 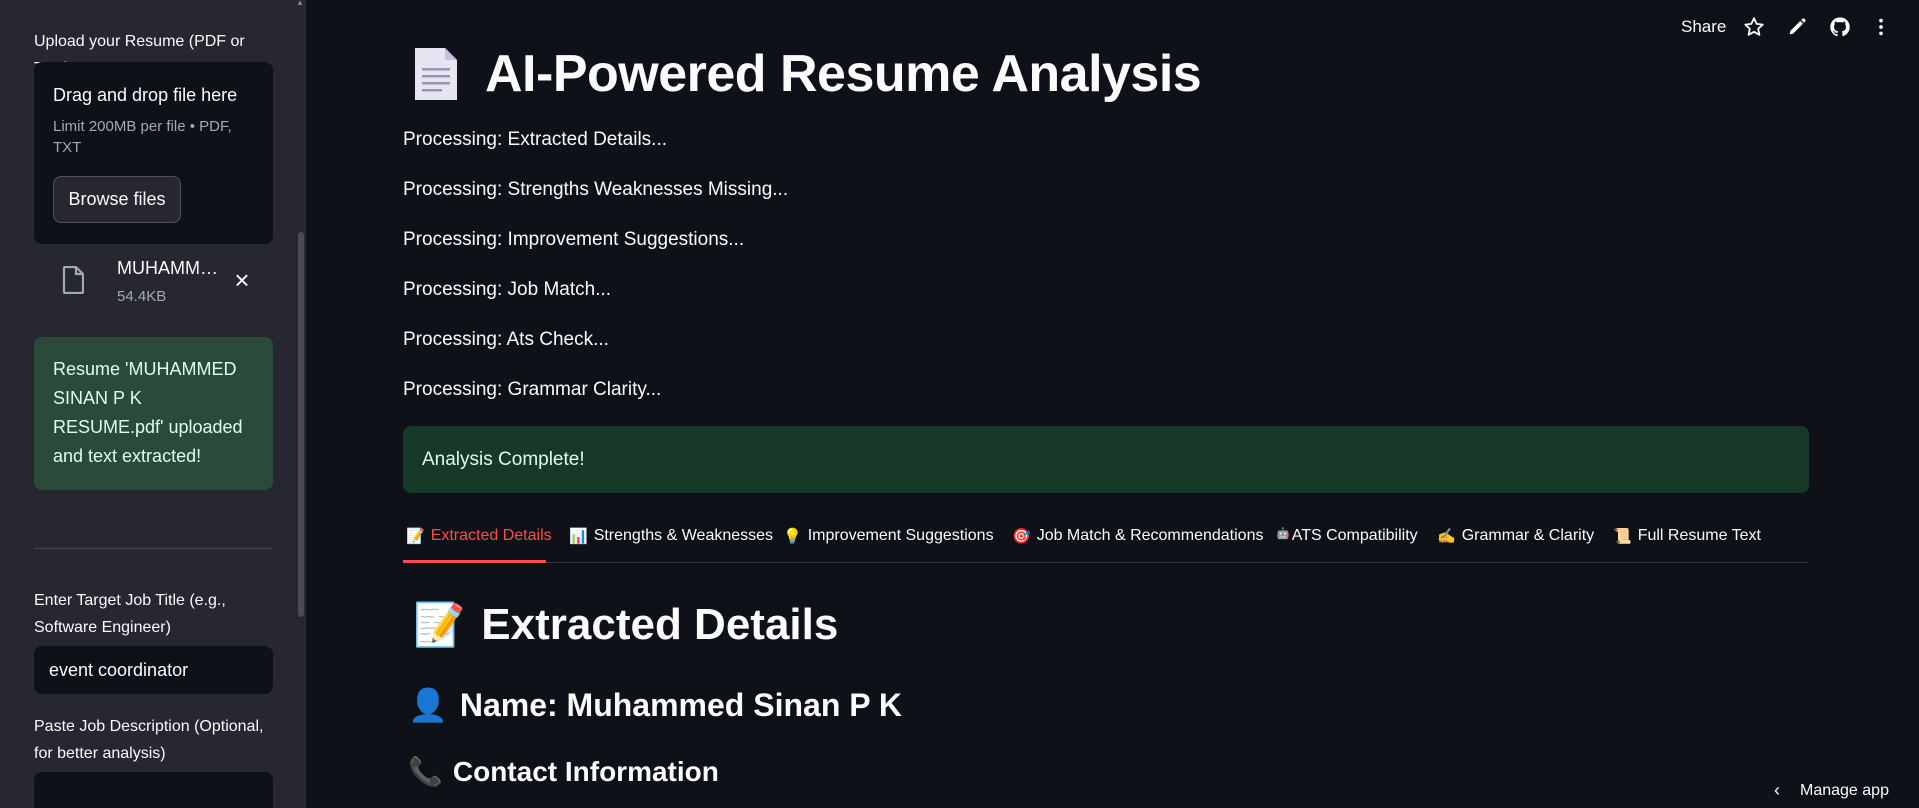 I want to click on edit-icon, so click(x=1797, y=27).